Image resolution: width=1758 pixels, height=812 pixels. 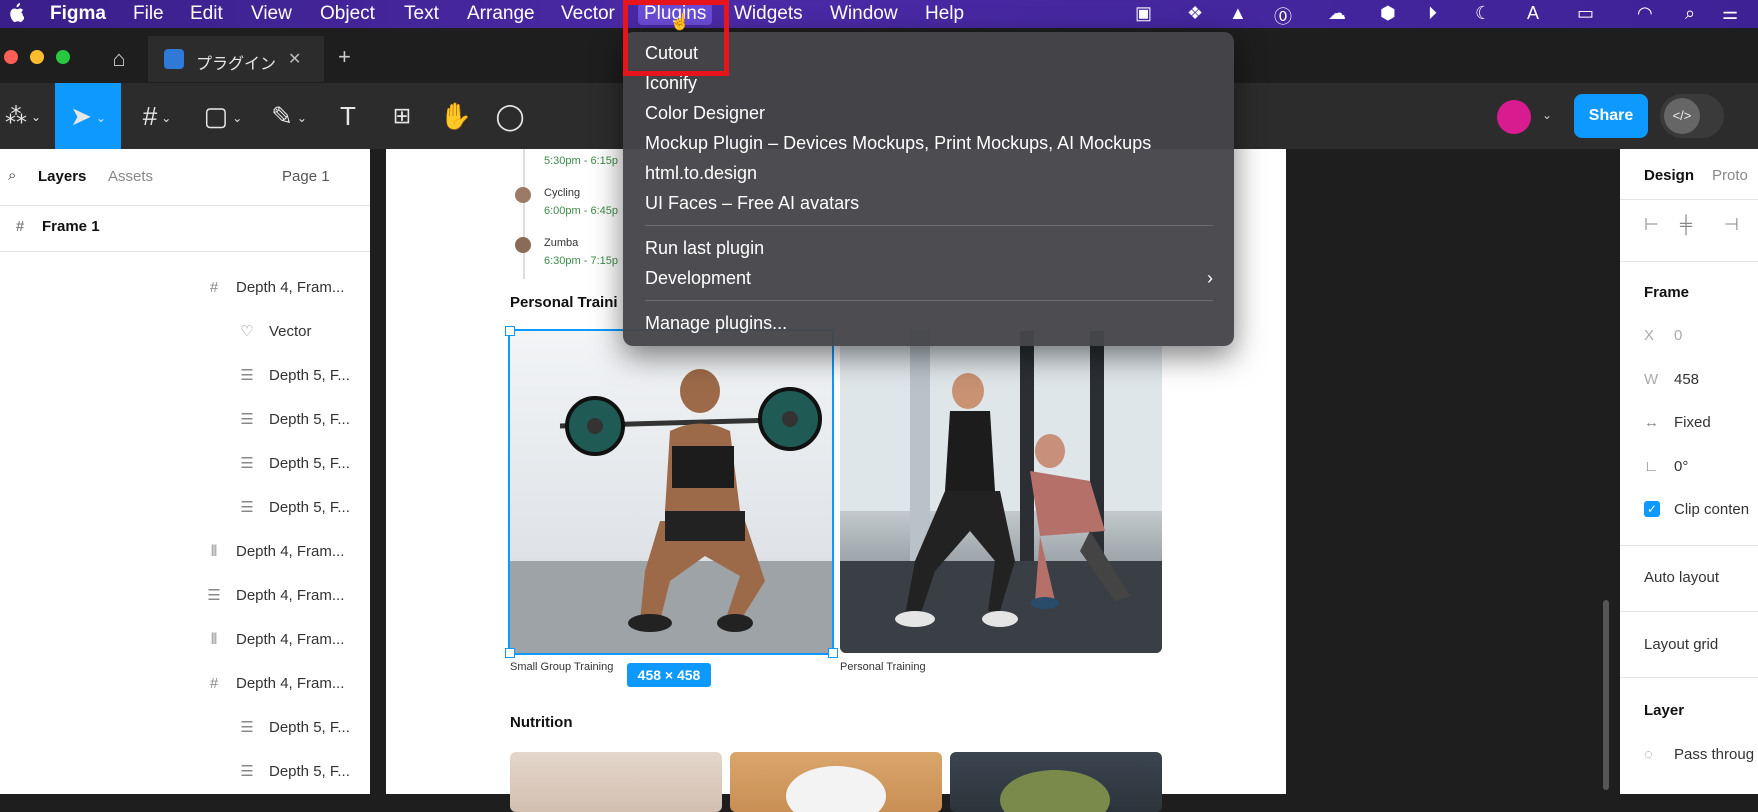 What do you see at coordinates (501, 14) in the screenshot?
I see `menu-arrange: Arrange` at bounding box center [501, 14].